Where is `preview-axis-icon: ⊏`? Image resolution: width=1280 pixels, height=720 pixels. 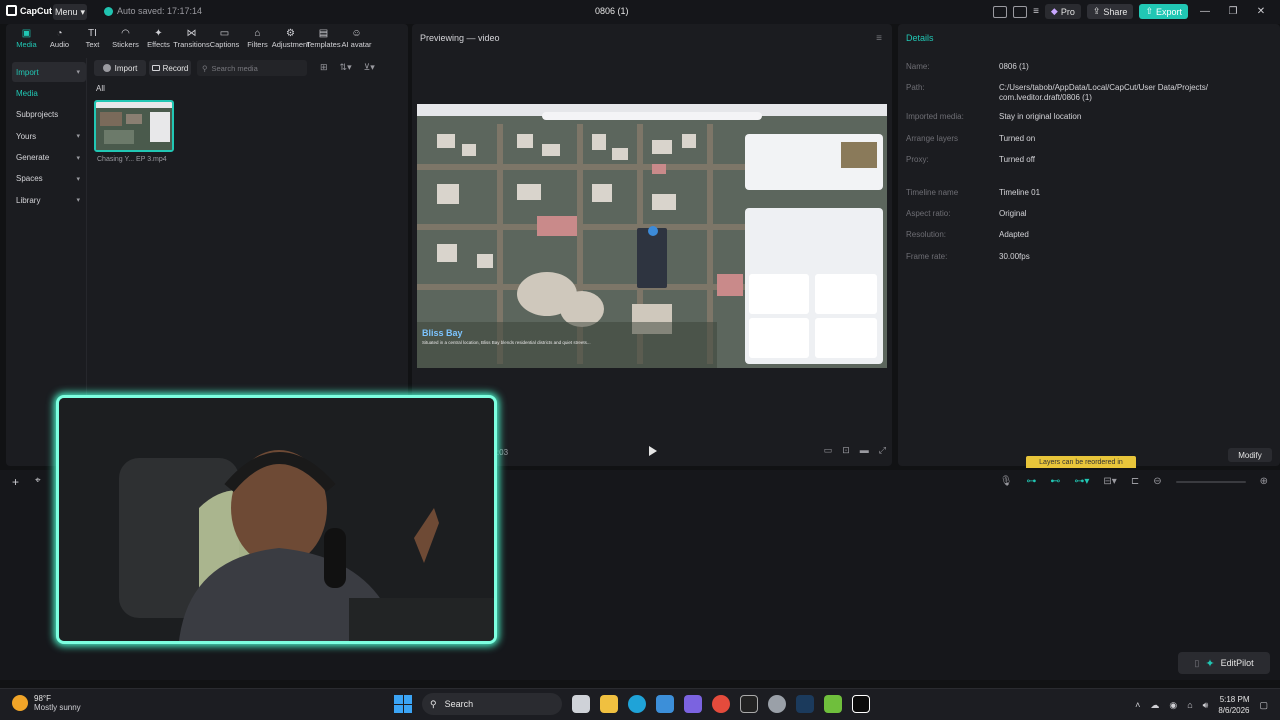 preview-axis-icon: ⊏ is located at coordinates (1135, 481).